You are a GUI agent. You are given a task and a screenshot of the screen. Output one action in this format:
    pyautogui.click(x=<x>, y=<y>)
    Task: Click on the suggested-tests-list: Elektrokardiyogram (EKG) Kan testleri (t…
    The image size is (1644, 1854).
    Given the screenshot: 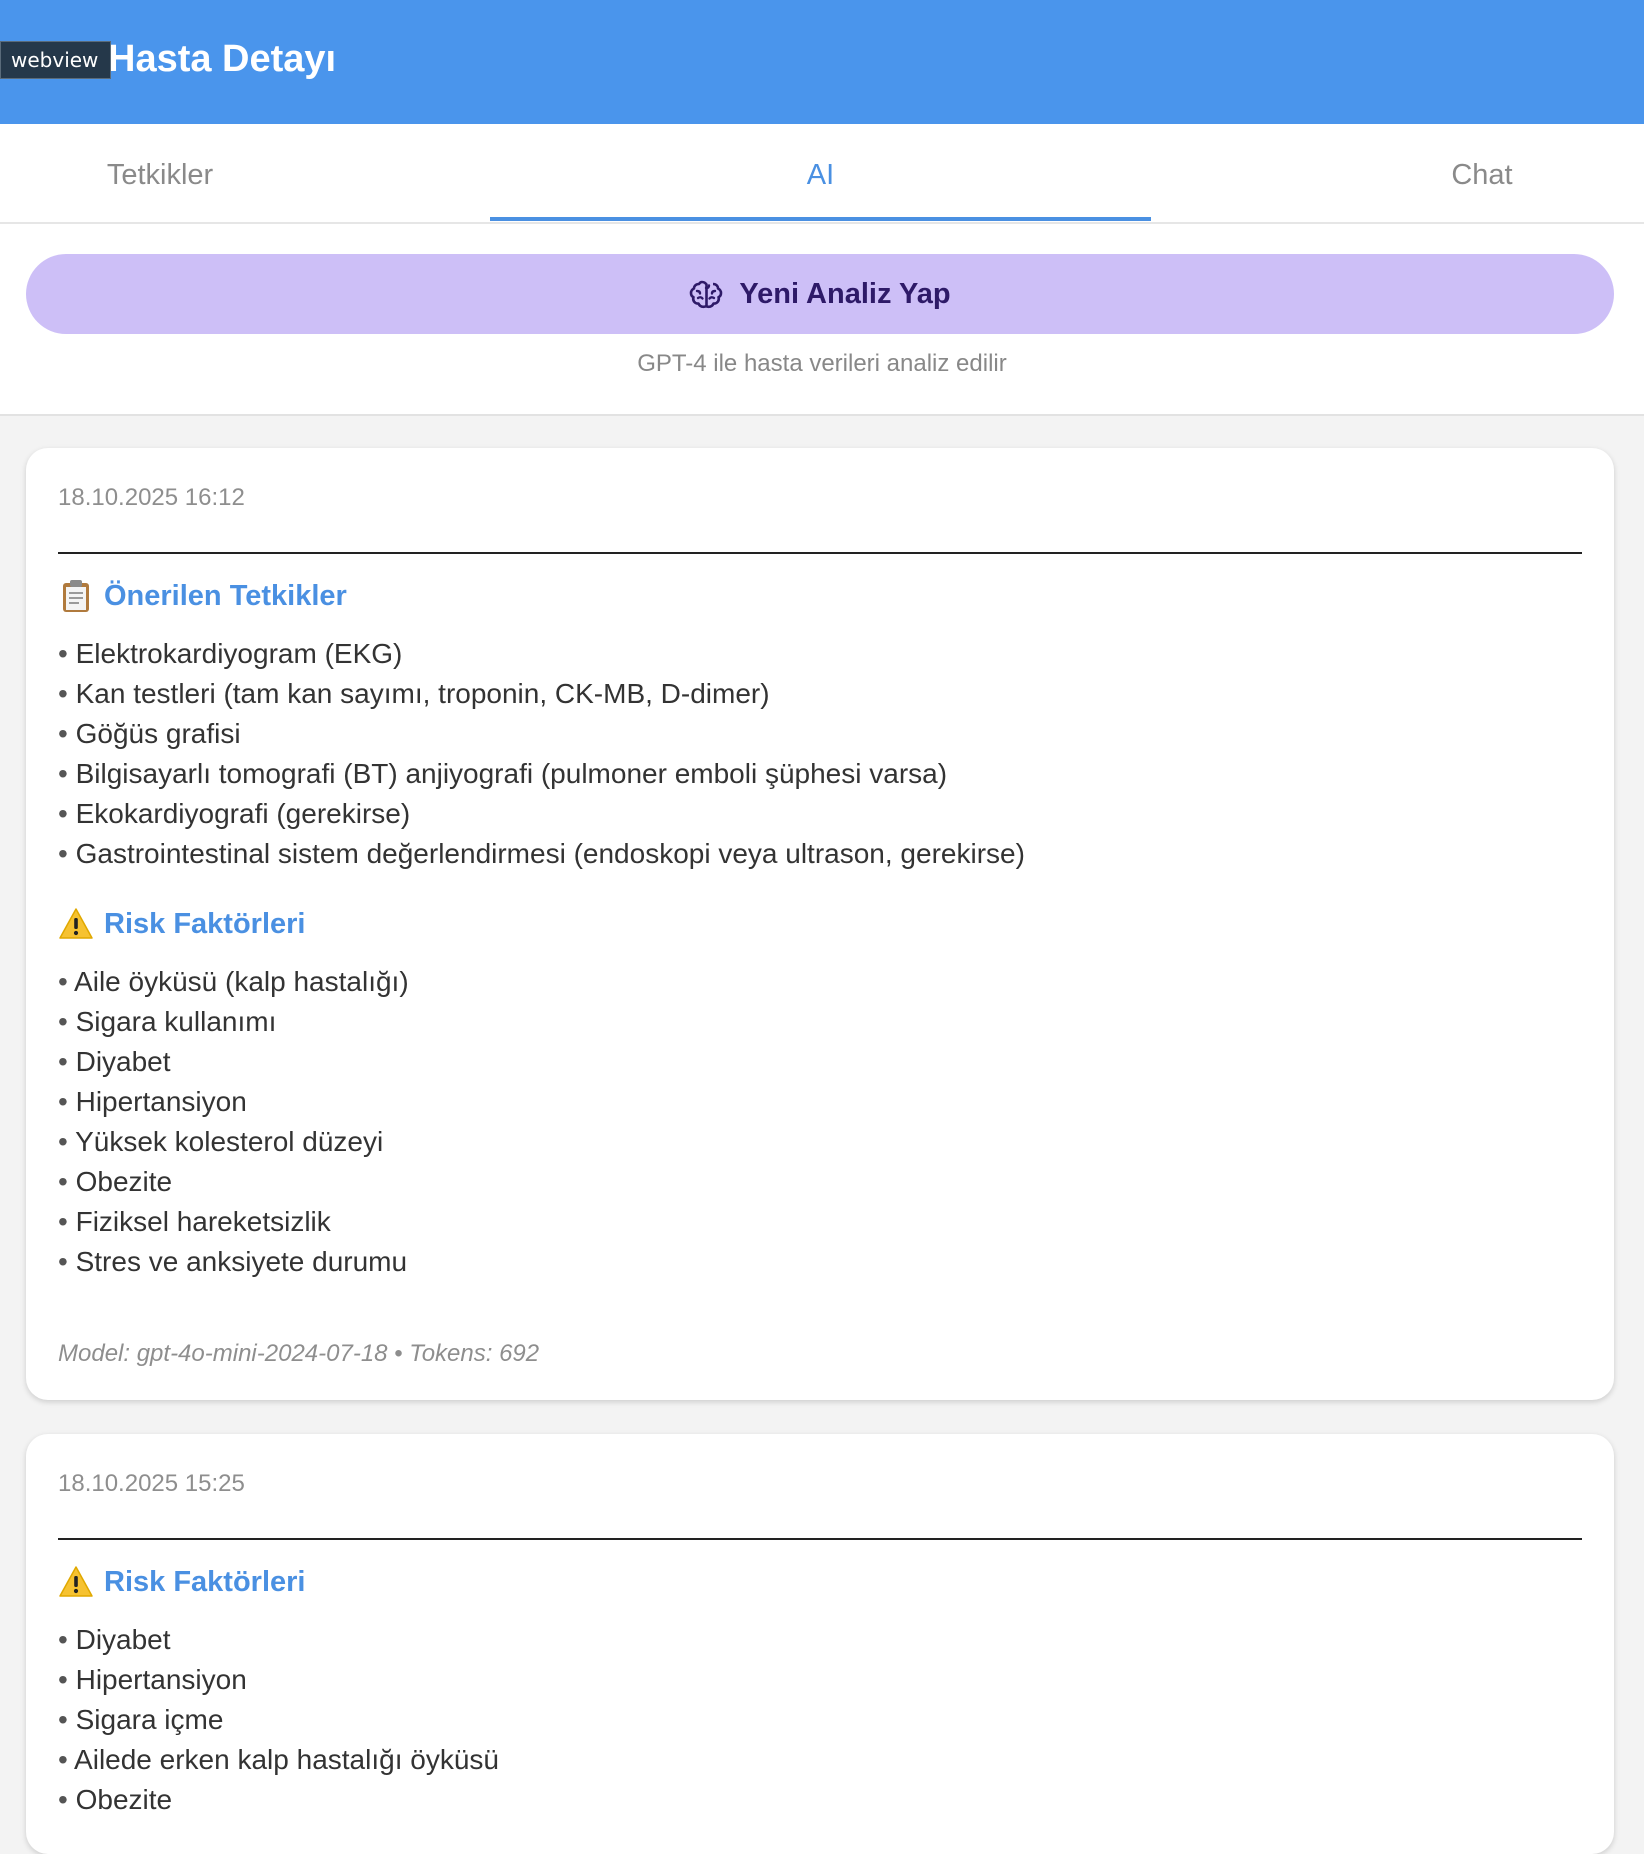 What is the action you would take?
    pyautogui.click(x=541, y=754)
    